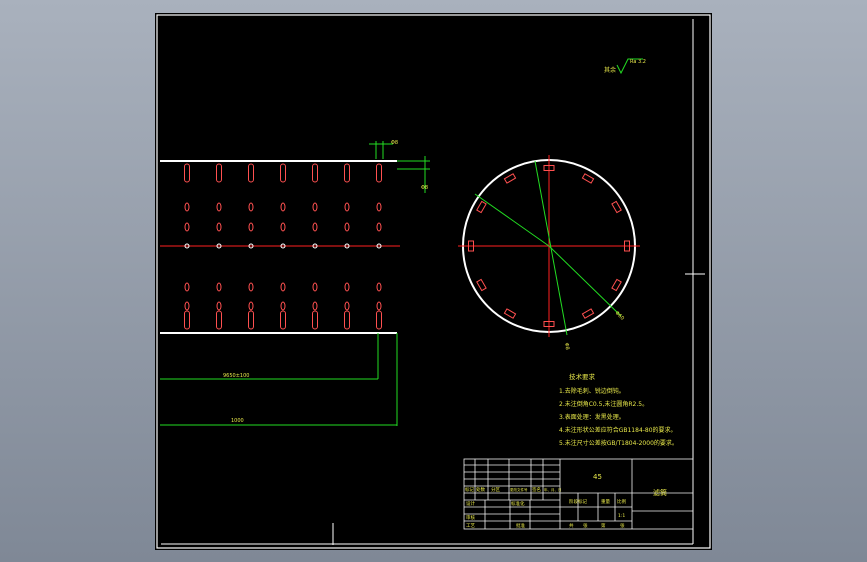 This screenshot has height=562, width=867. I want to click on tb-part-name: 滤筒, so click(660, 492).